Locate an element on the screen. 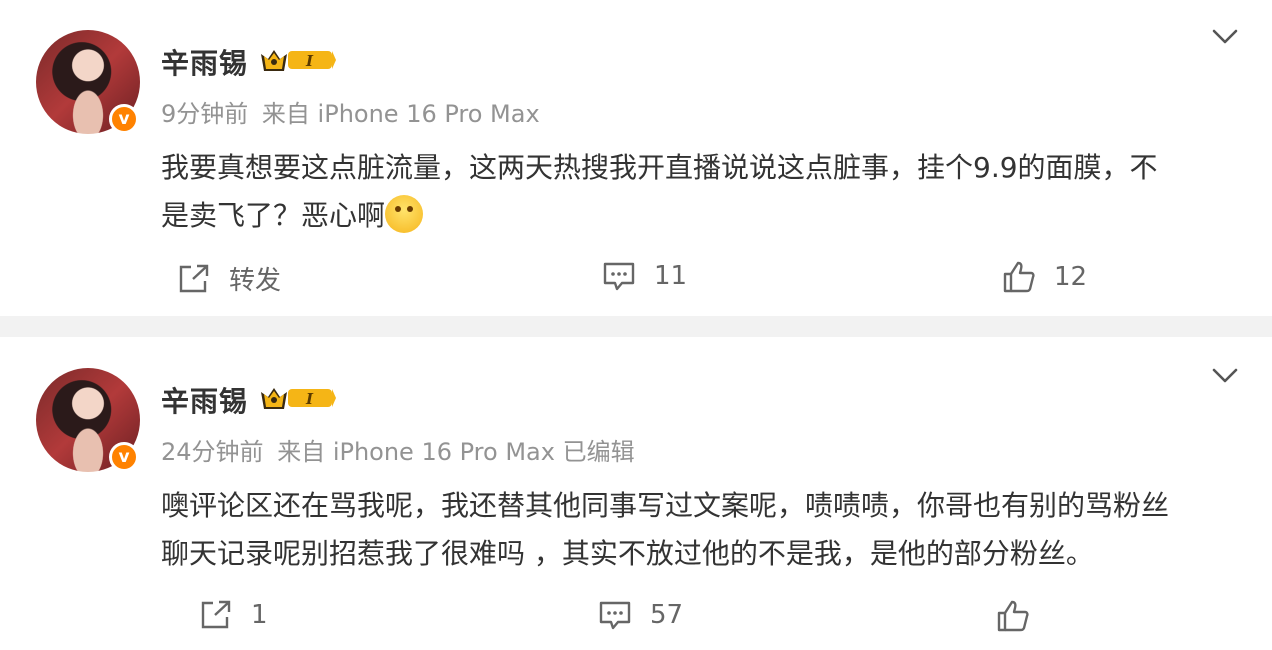 The height and width of the screenshot is (650, 1272). post-source: 来自 iPhone 16 Pro Max is located at coordinates (400, 114).